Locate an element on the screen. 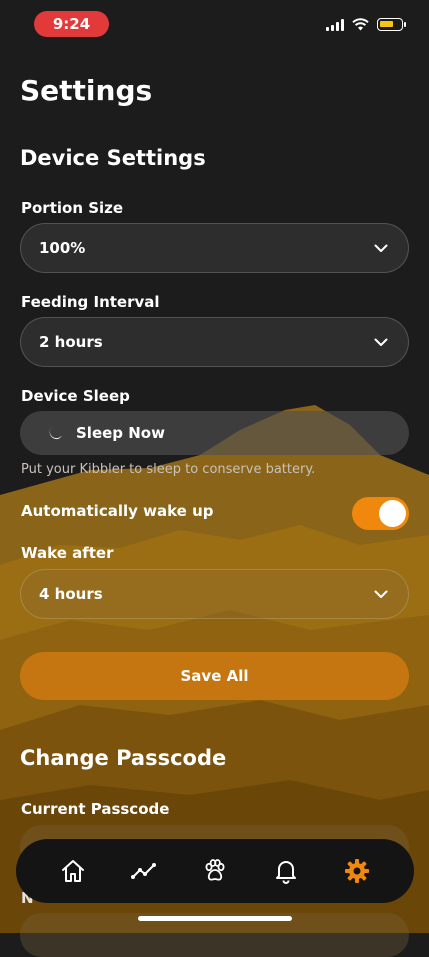 The width and height of the screenshot is (429, 957). gear-icon is located at coordinates (356, 871).